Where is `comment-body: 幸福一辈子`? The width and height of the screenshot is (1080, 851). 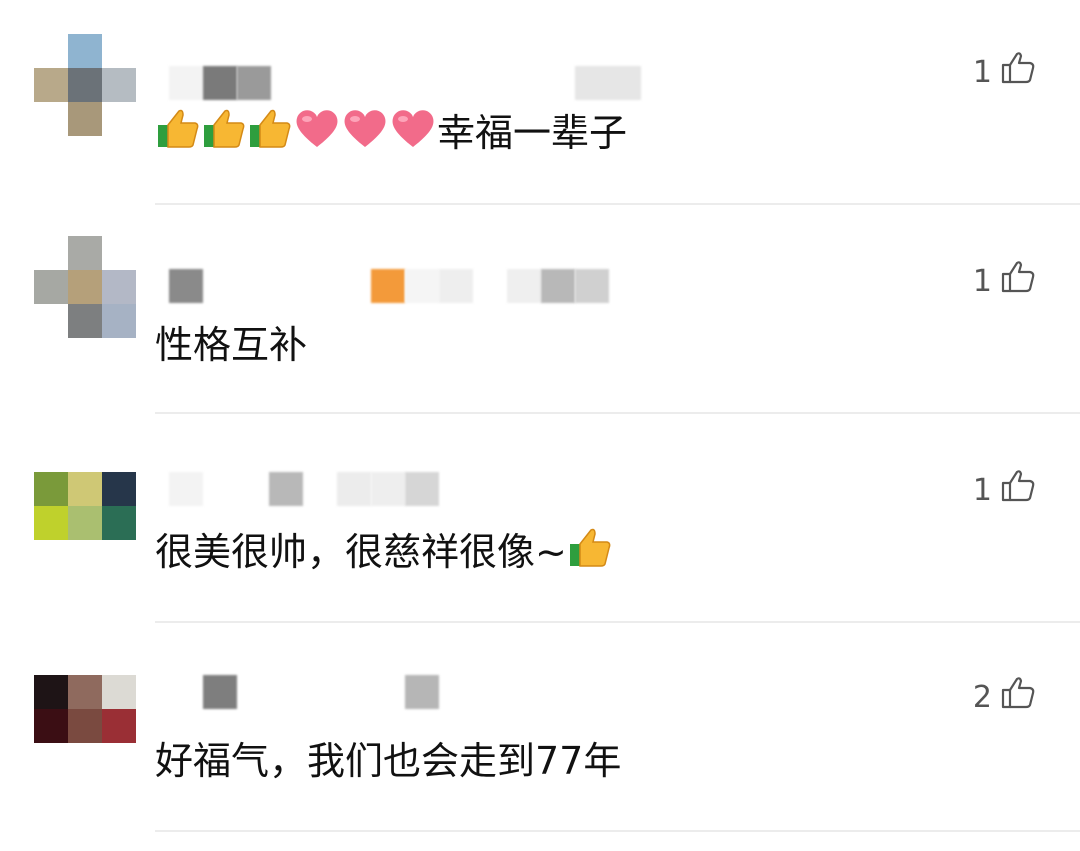 comment-body: 幸福一辈子 is located at coordinates (532, 133).